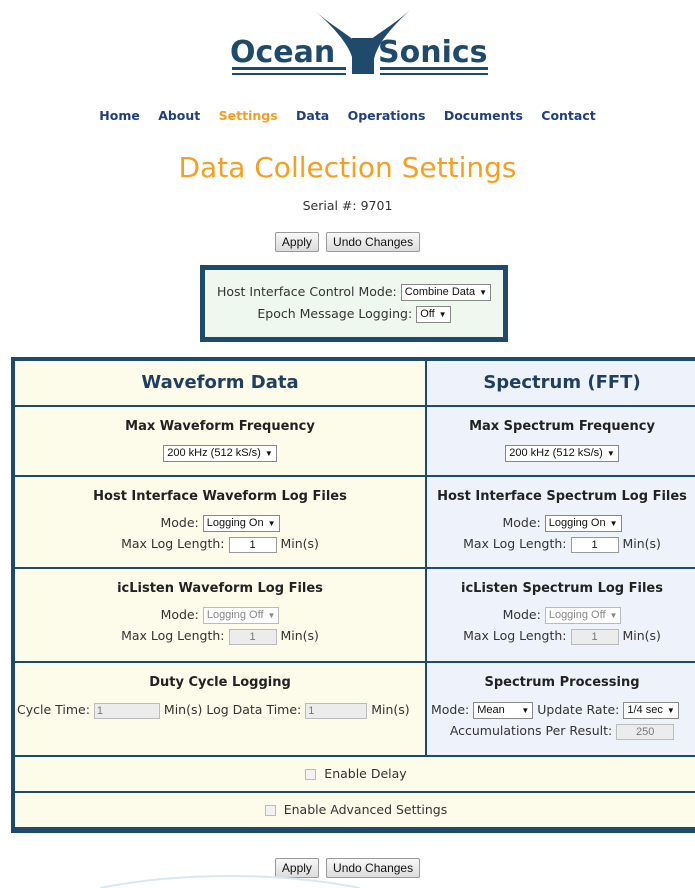 The width and height of the screenshot is (695, 888). Describe the element at coordinates (577, 523) in the screenshot. I see `host-spectrum-mode-value: Logging On` at that location.